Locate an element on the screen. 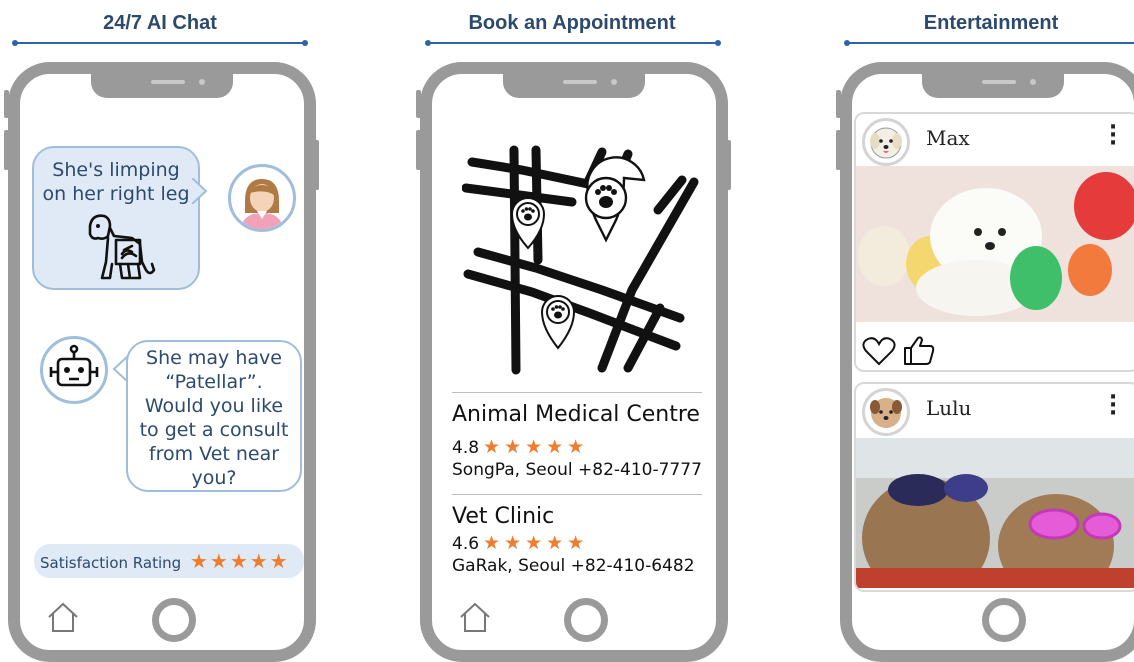  rating-value: 4.8 is located at coordinates (465, 448).